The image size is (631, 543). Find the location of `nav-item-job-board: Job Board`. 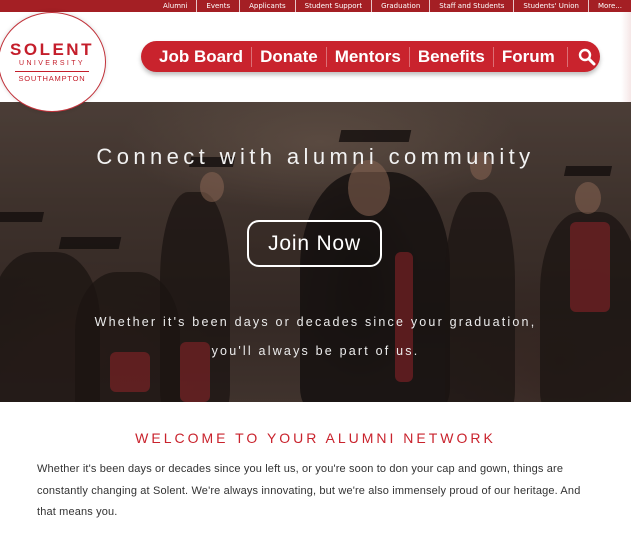

nav-item-job-board: Job Board is located at coordinates (202, 56).